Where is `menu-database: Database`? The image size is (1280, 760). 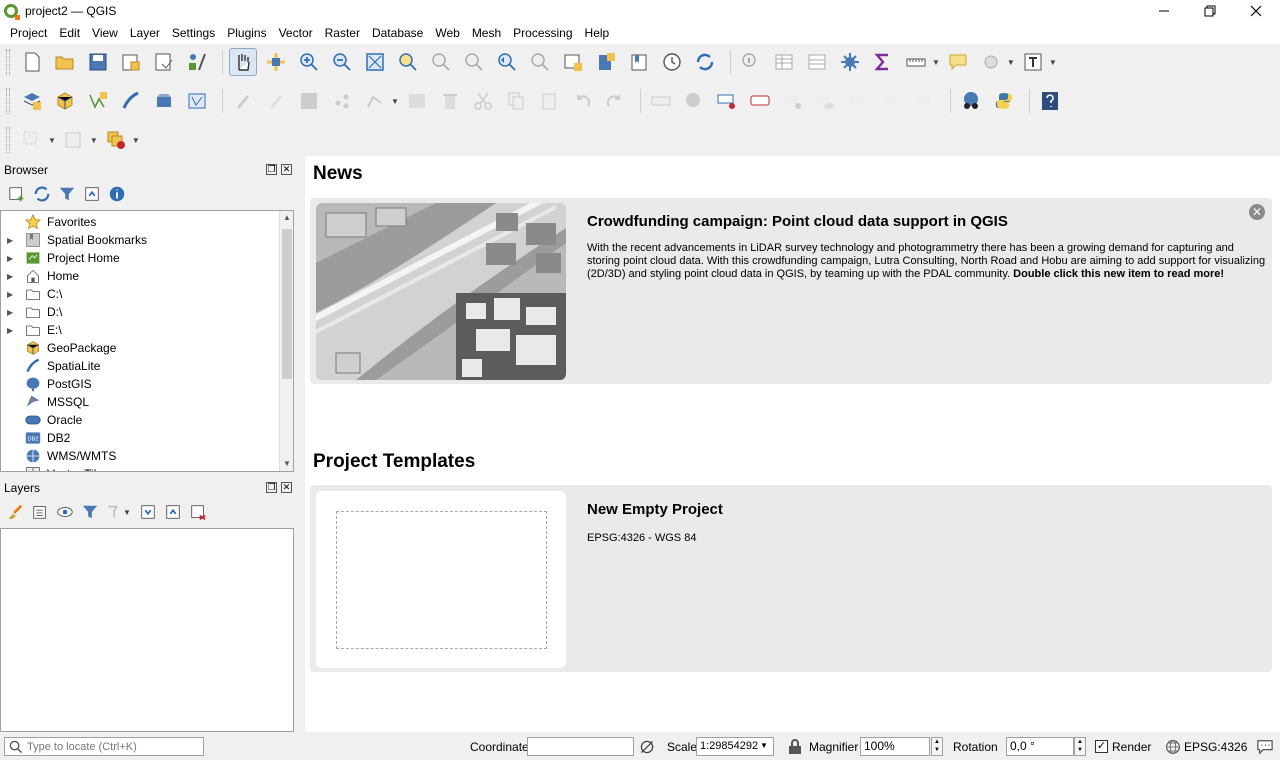 menu-database: Database is located at coordinates (397, 33).